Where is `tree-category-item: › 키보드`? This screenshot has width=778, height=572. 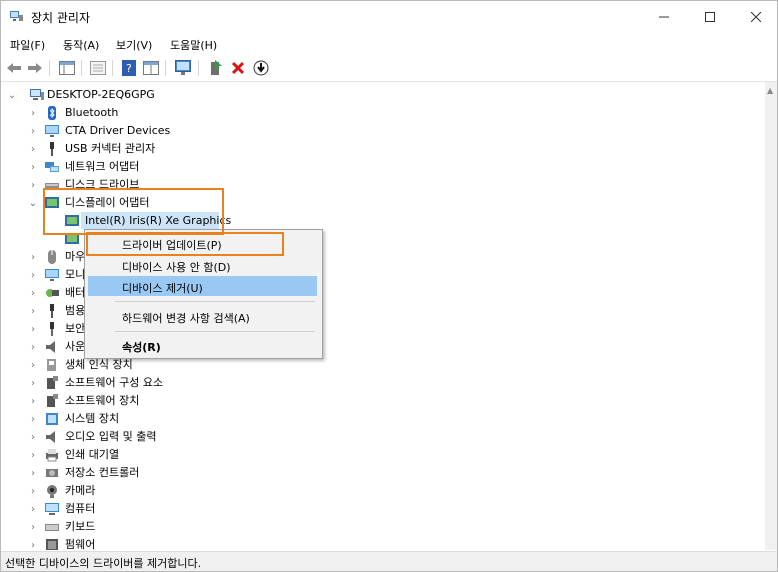 tree-category-item: › 키보드 is located at coordinates (361, 527).